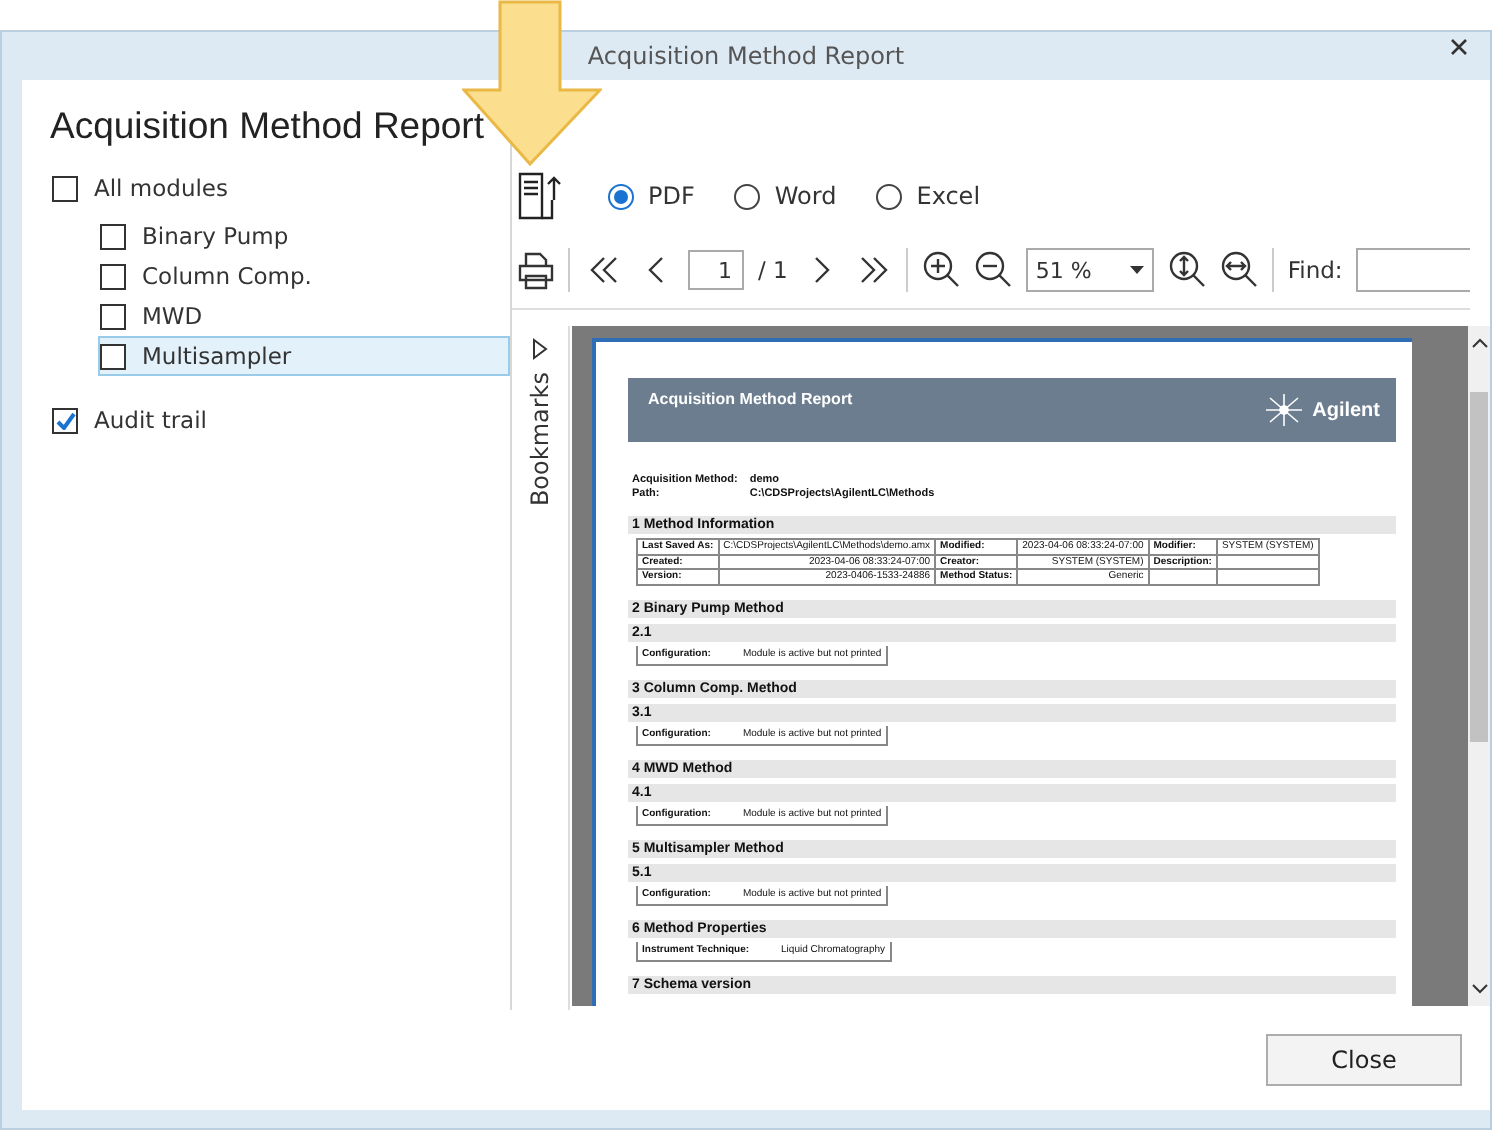  What do you see at coordinates (1459, 47) in the screenshot?
I see `close-icon` at bounding box center [1459, 47].